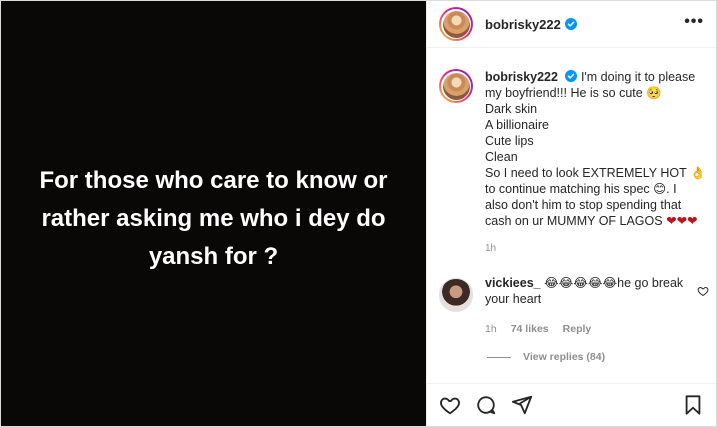  What do you see at coordinates (573, 93) in the screenshot?
I see `caption-text-line: my boyfriend!!! He is so cute 🥺` at bounding box center [573, 93].